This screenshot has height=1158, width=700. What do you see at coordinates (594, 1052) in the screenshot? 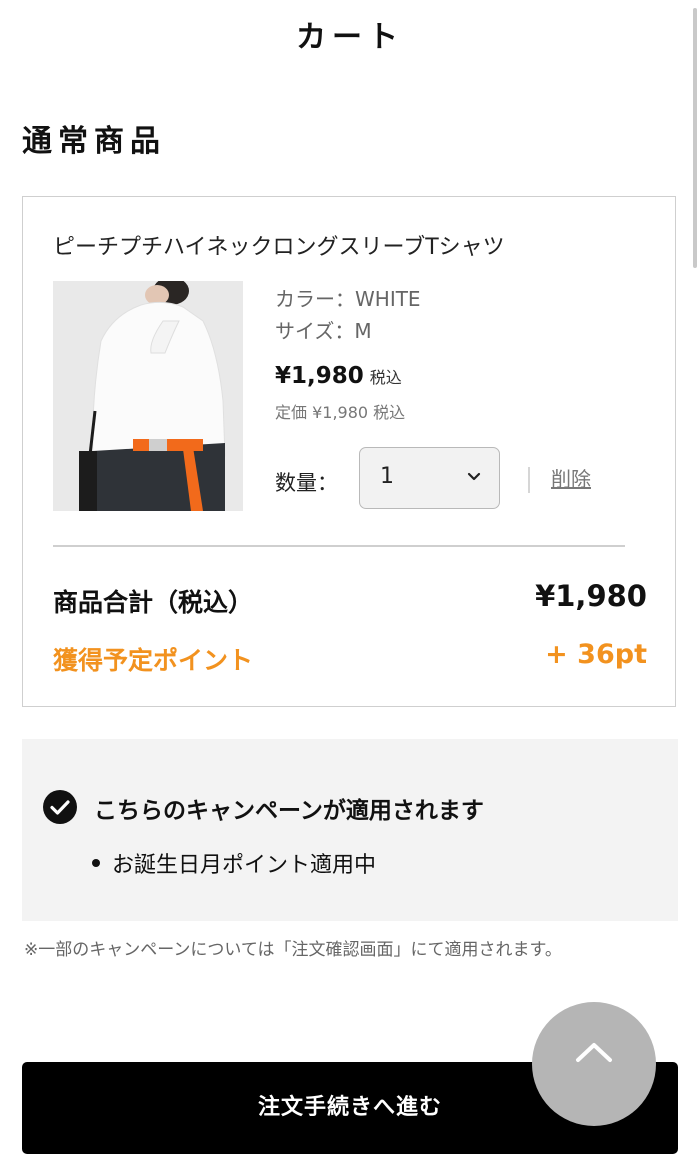
I see `chevron-up-icon` at bounding box center [594, 1052].